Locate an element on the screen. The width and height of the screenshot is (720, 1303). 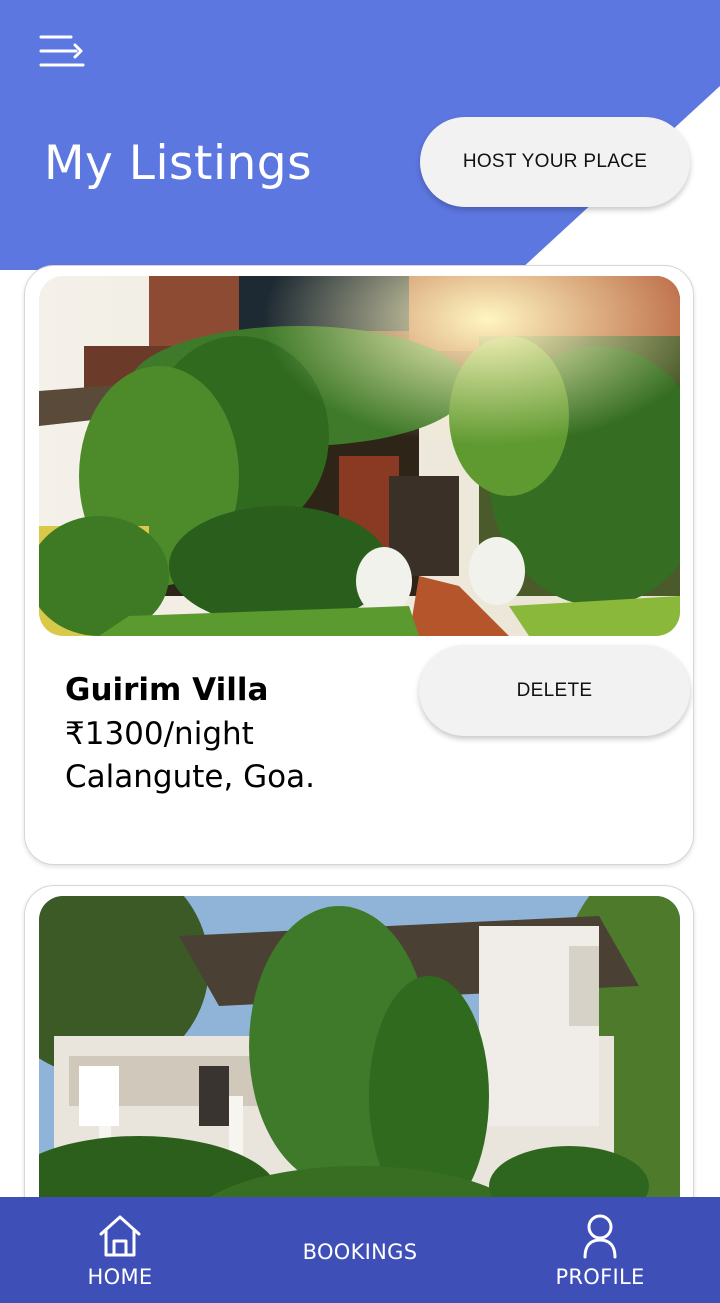
home-icon is located at coordinates (120, 1236).